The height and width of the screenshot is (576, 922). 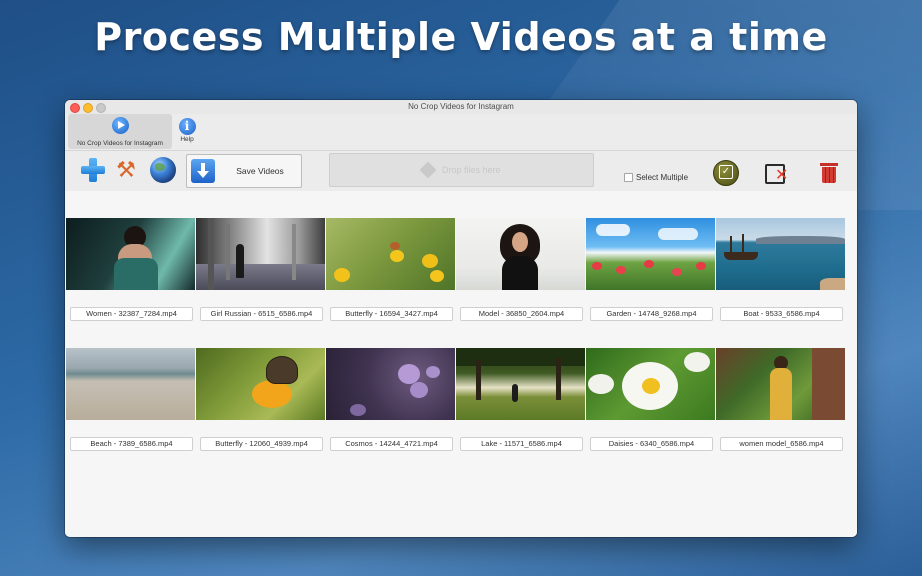 I want to click on trash-can, so click(x=829, y=175).